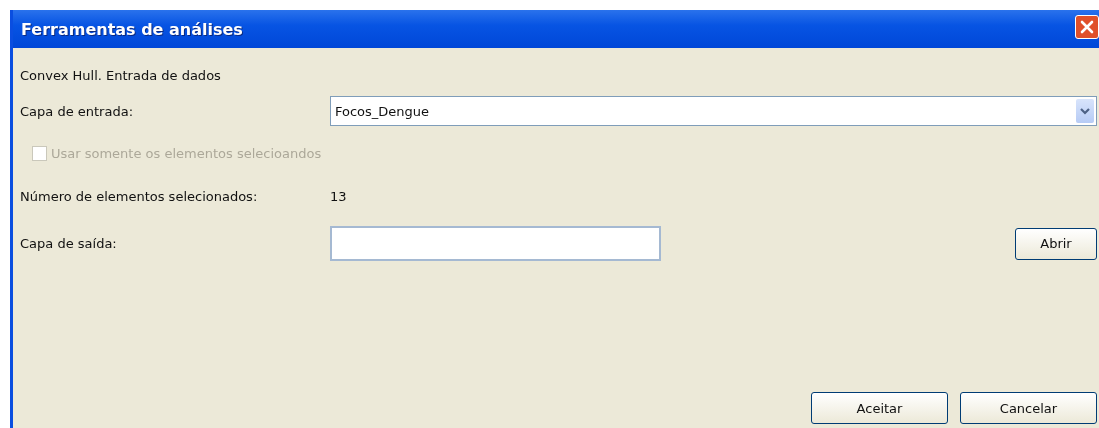 This screenshot has height=428, width=1099. What do you see at coordinates (338, 196) in the screenshot?
I see `count-value: 13` at bounding box center [338, 196].